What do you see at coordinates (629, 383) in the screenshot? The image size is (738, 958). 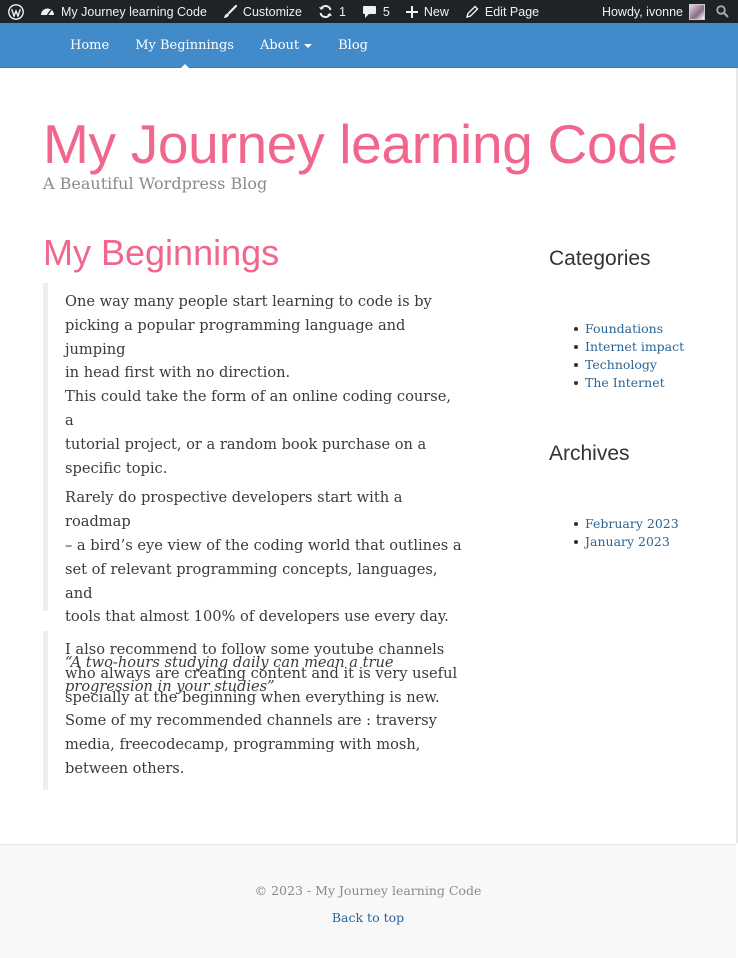 I see `category-link-the-internet: The Internet` at bounding box center [629, 383].